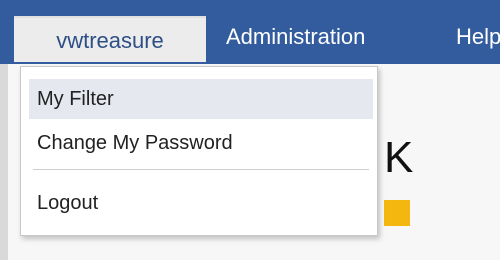 The width and height of the screenshot is (500, 260). What do you see at coordinates (201, 99) in the screenshot?
I see `menu-item-my-filter: My Filter` at bounding box center [201, 99].